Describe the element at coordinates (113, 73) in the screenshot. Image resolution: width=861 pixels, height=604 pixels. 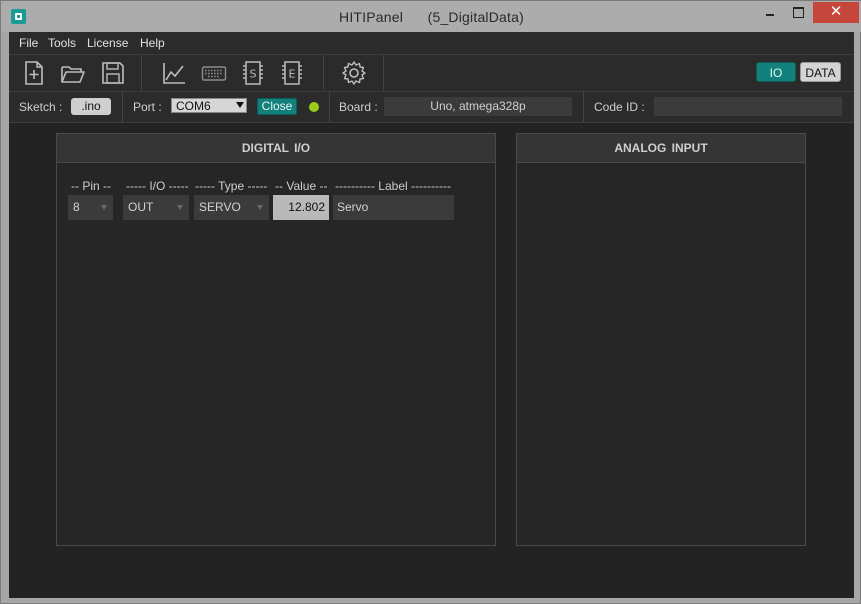
I see `save-icon` at that location.